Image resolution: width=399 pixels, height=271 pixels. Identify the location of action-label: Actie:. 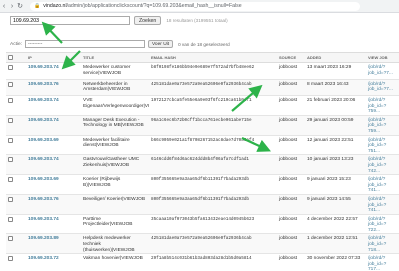
(16, 44).